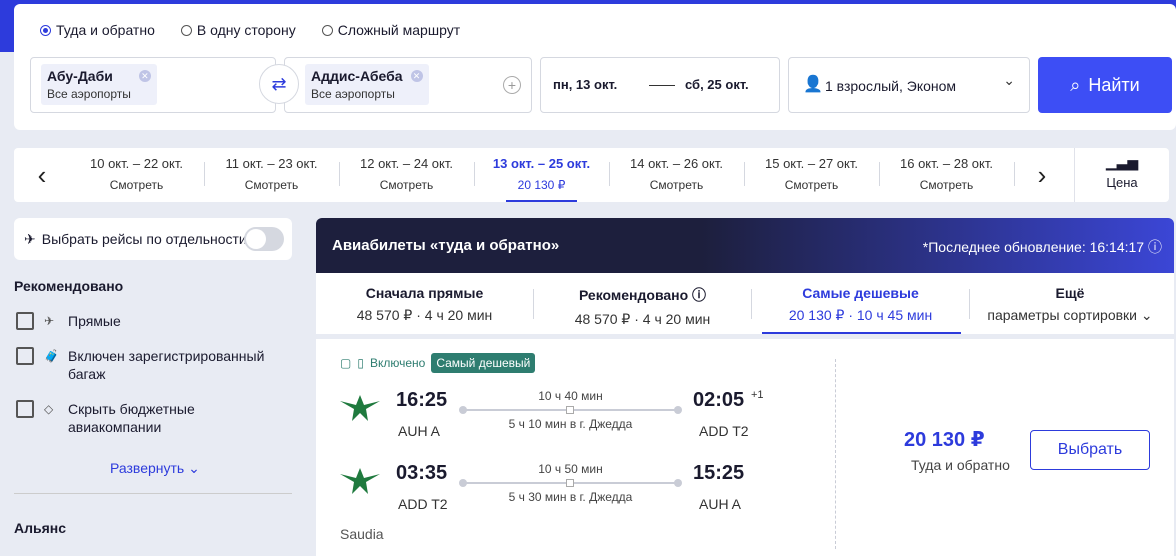  Describe the element at coordinates (353, 94) in the screenshot. I see `destination-airports: Все аэропорты` at that location.